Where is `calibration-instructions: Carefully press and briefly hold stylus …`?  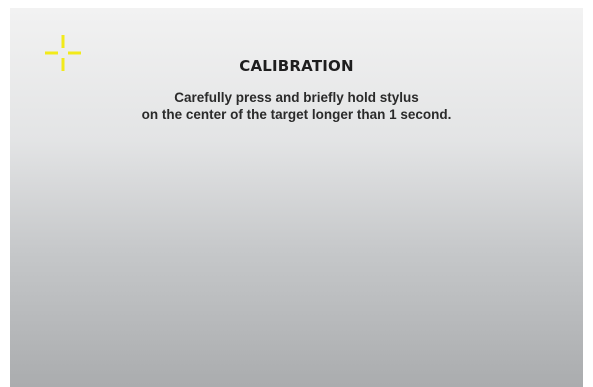 calibration-instructions: Carefully press and briefly hold stylus … is located at coordinates (296, 106).